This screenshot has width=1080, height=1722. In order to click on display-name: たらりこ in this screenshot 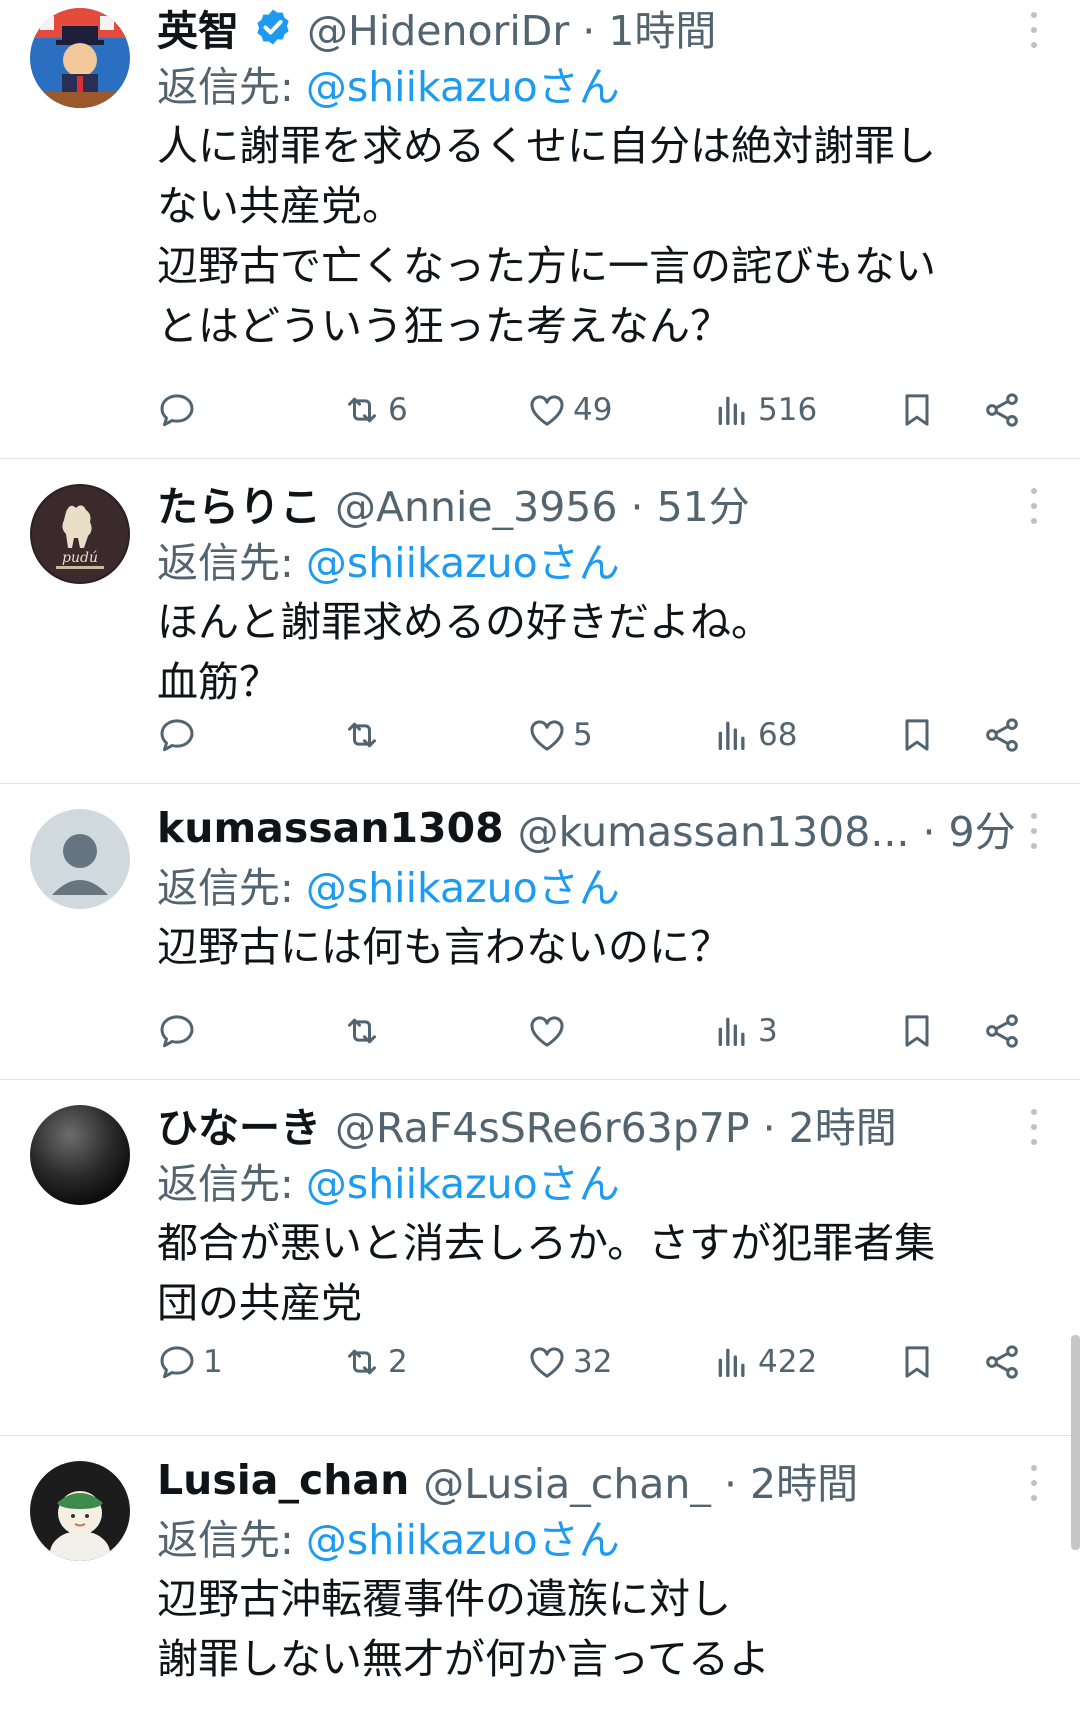, I will do `click(239, 503)`.